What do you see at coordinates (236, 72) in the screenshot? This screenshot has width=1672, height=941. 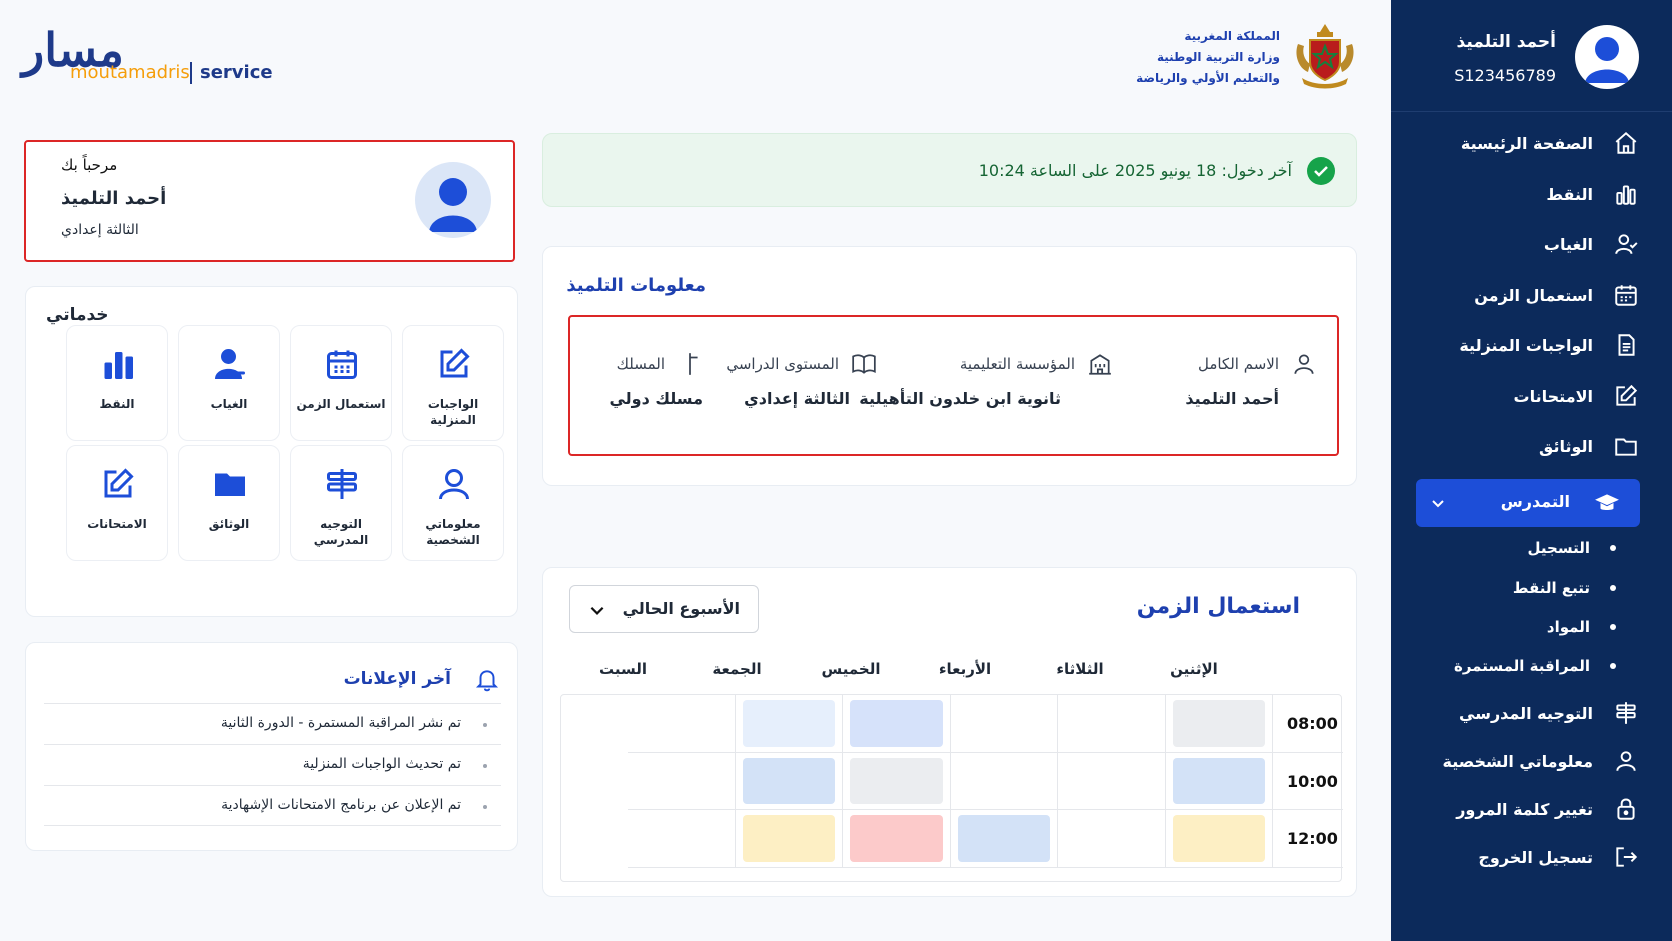 I see `logo-service: service` at bounding box center [236, 72].